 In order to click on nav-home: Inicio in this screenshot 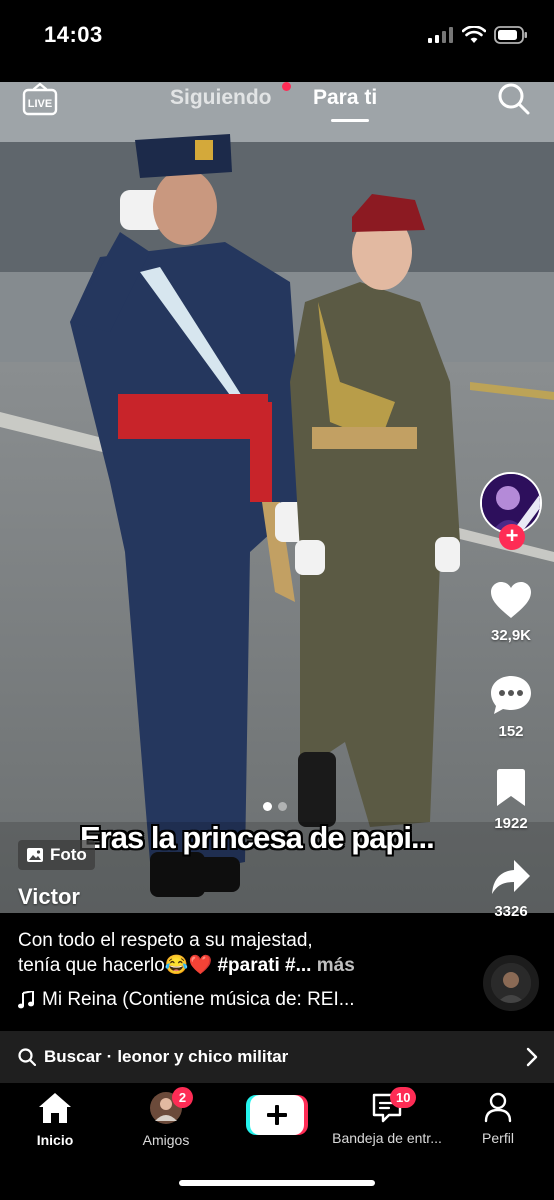, I will do `click(55, 1119)`.